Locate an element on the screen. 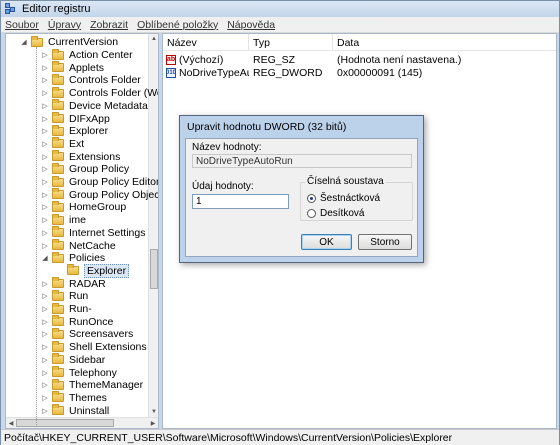 The height and width of the screenshot is (445, 560). tree-item-screensavers: ▷ Screensavers is located at coordinates (87, 334).